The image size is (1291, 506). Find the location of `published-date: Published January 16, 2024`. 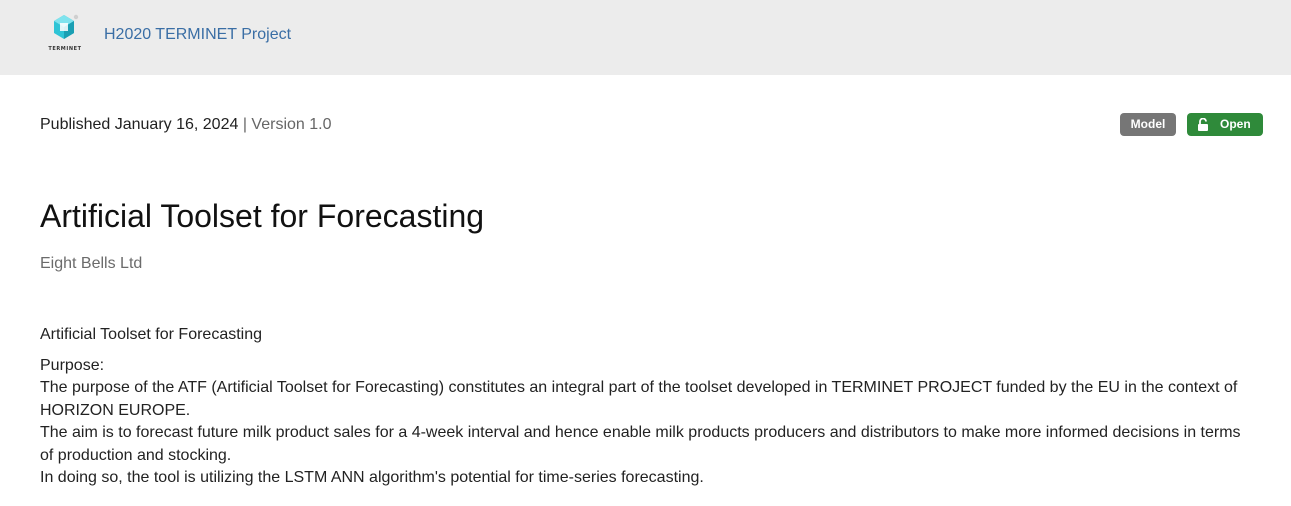

published-date: Published January 16, 2024 is located at coordinates (139, 124).